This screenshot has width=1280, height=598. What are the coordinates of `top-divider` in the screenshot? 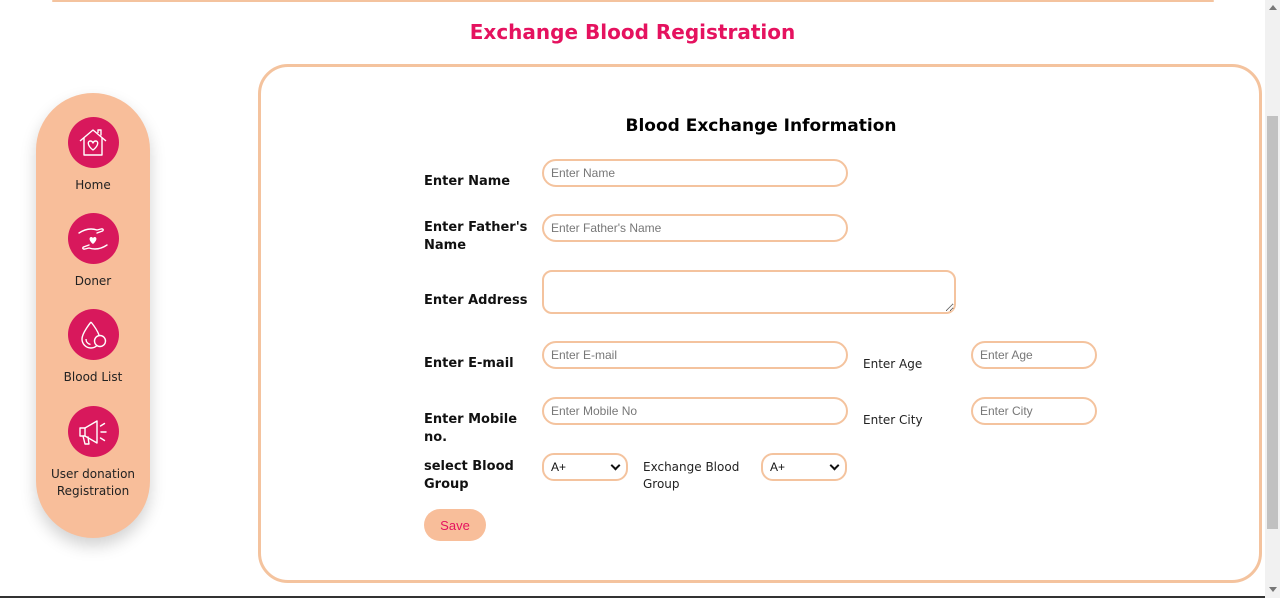 It's located at (633, 1).